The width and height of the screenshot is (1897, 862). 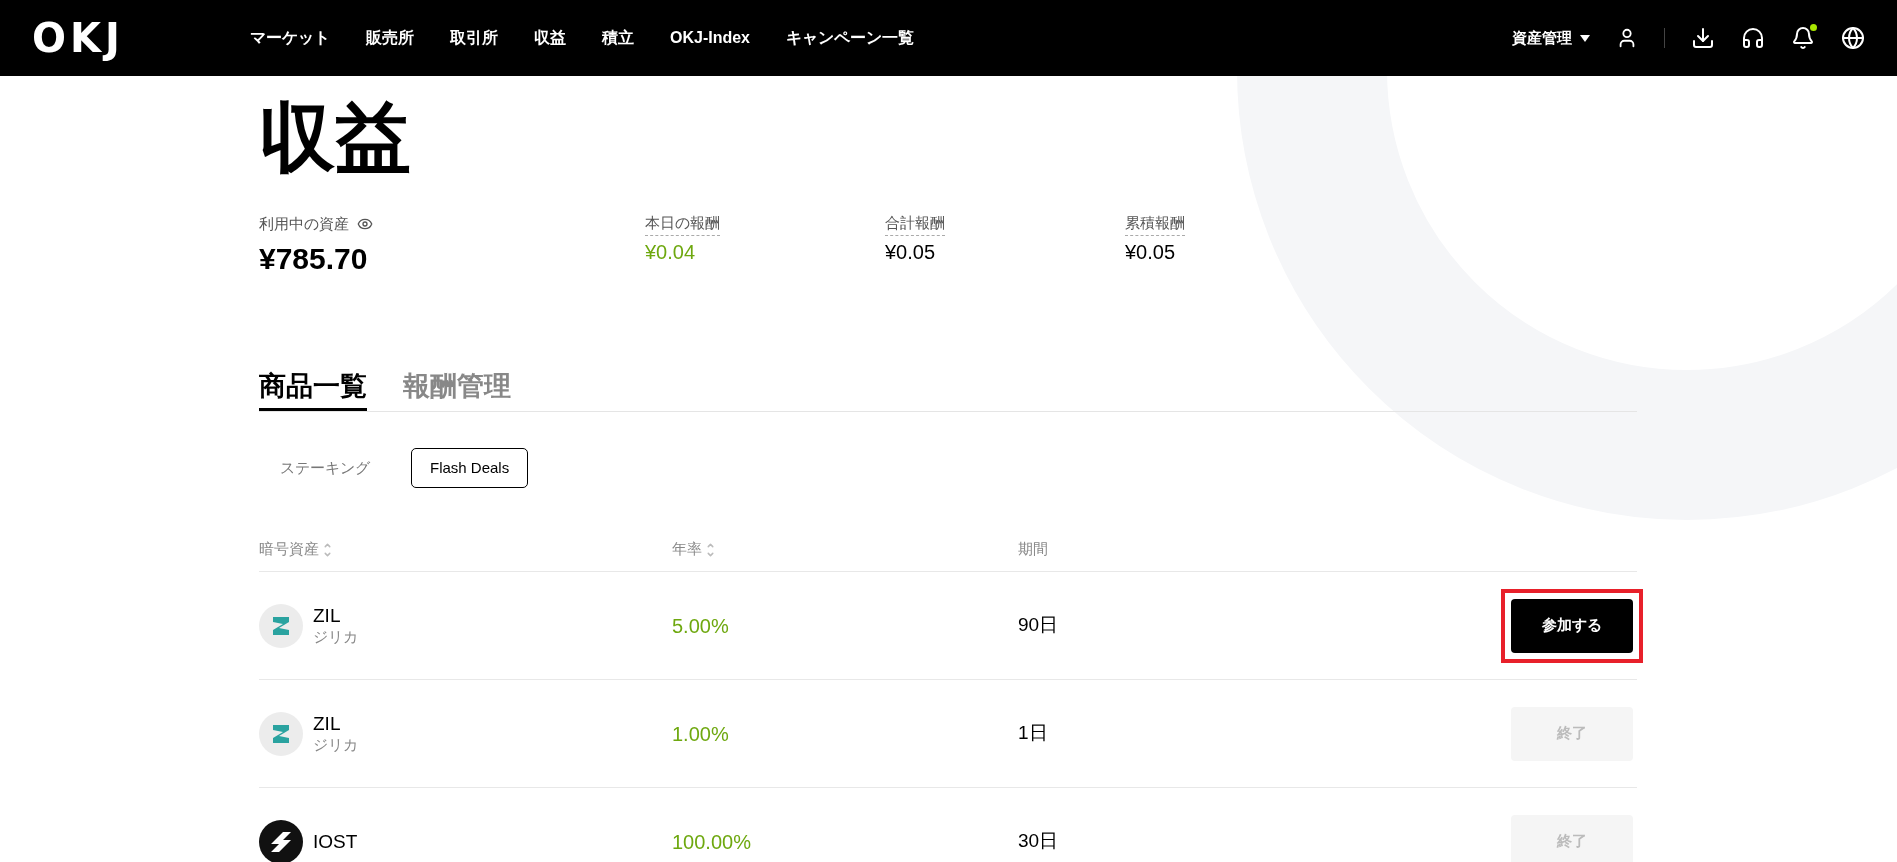 What do you see at coordinates (289, 549) in the screenshot?
I see `column-header: 暗号資産` at bounding box center [289, 549].